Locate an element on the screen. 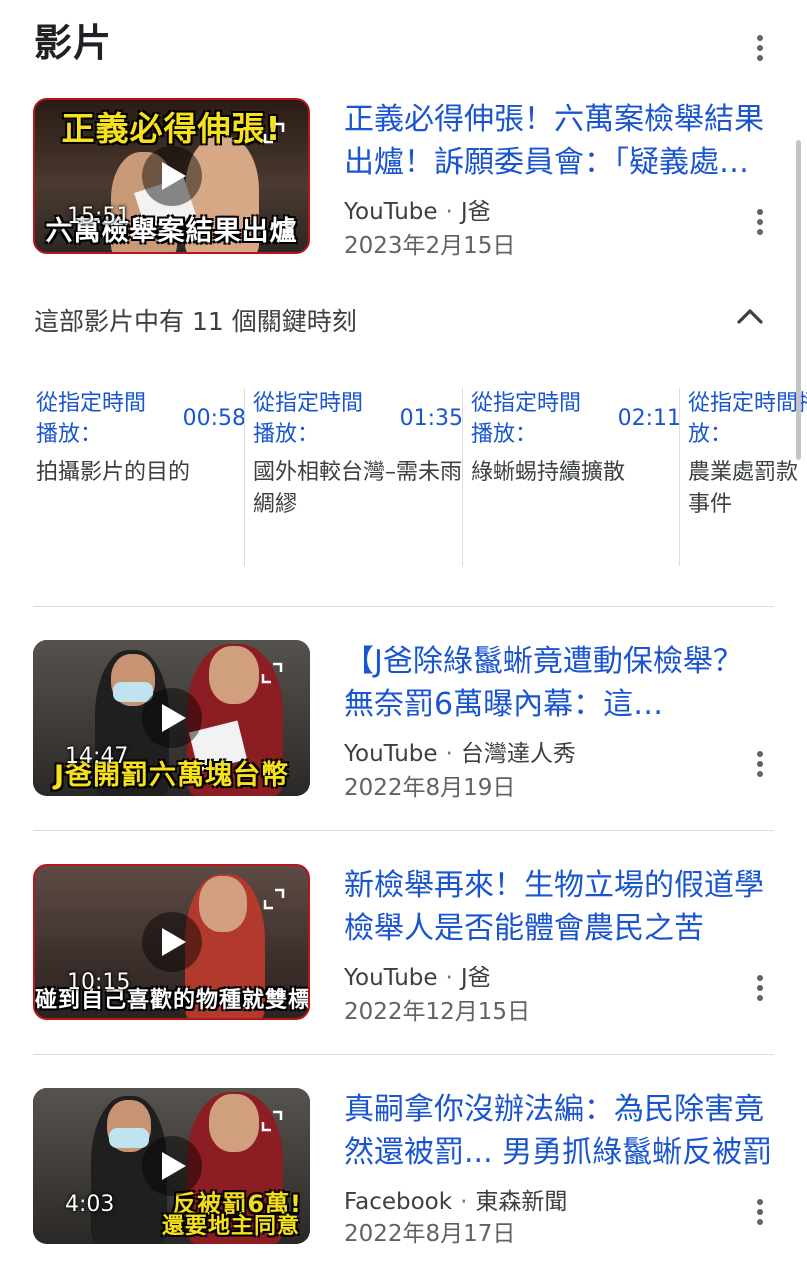 The image size is (807, 1280). moment-description: 拍攝影片的目的 is located at coordinates (113, 472).